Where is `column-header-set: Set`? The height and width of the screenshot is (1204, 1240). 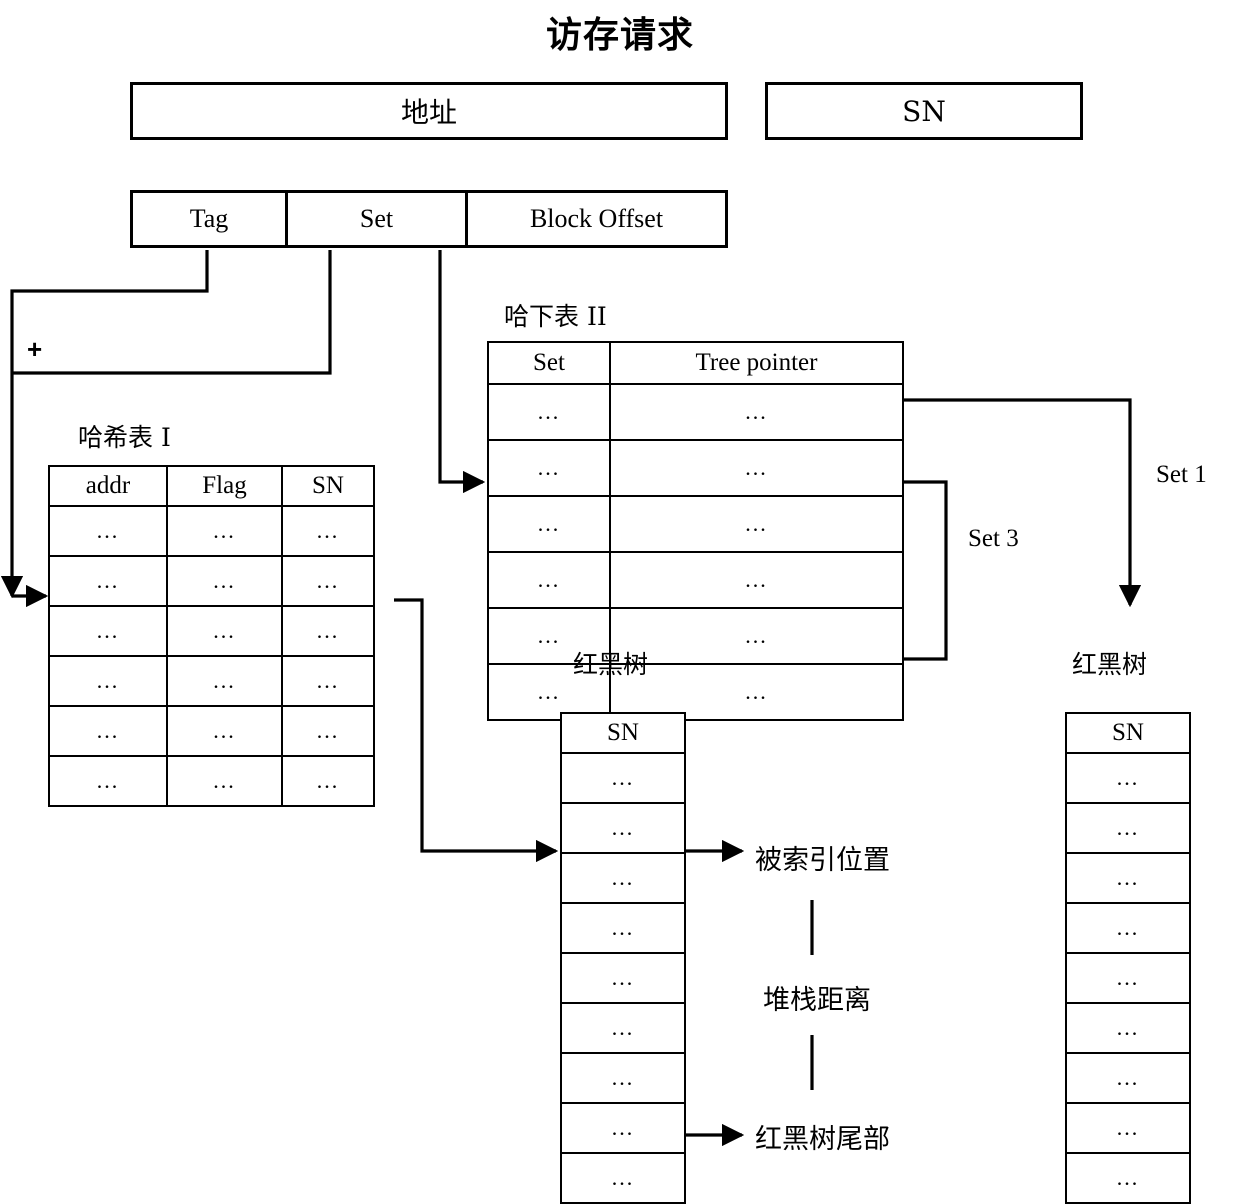 column-header-set: Set is located at coordinates (549, 363).